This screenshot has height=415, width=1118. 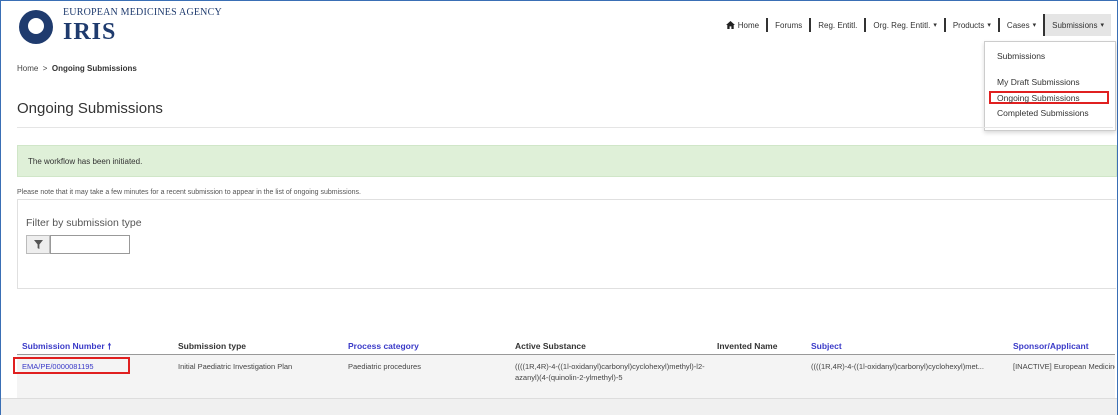 What do you see at coordinates (550, 346) in the screenshot?
I see `column-header-active-substance: Active Substance` at bounding box center [550, 346].